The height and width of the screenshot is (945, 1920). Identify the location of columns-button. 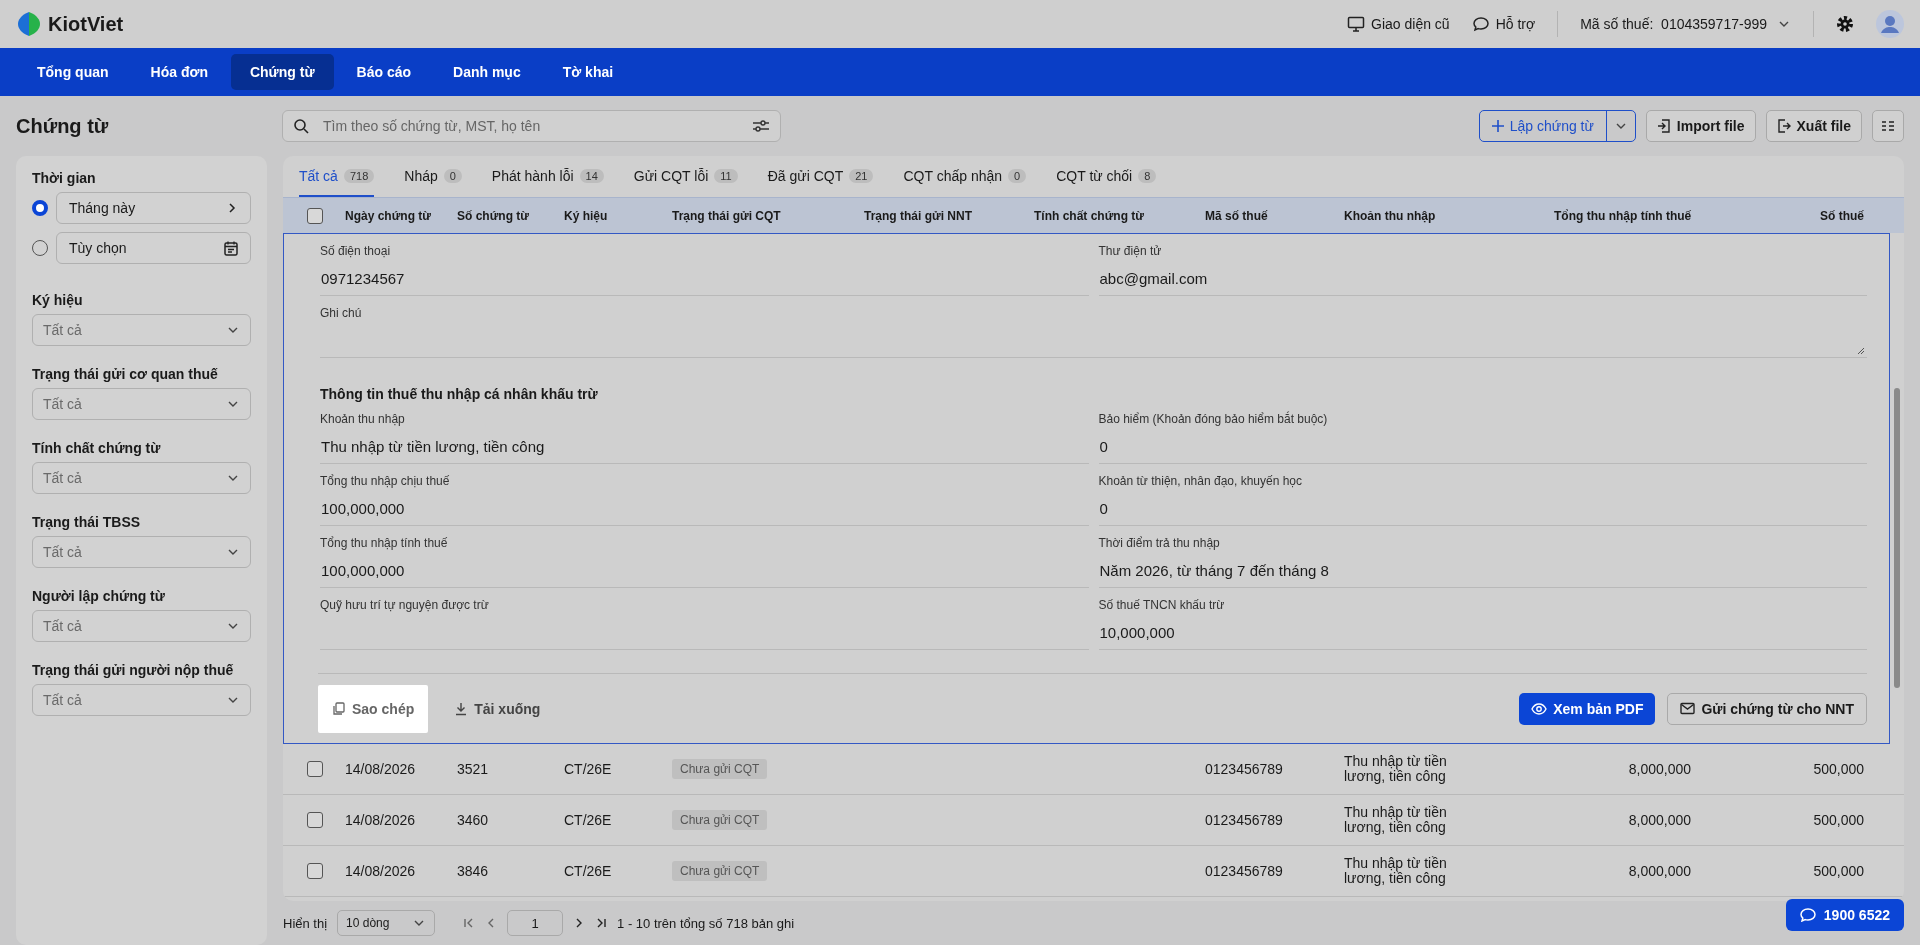
(1888, 126).